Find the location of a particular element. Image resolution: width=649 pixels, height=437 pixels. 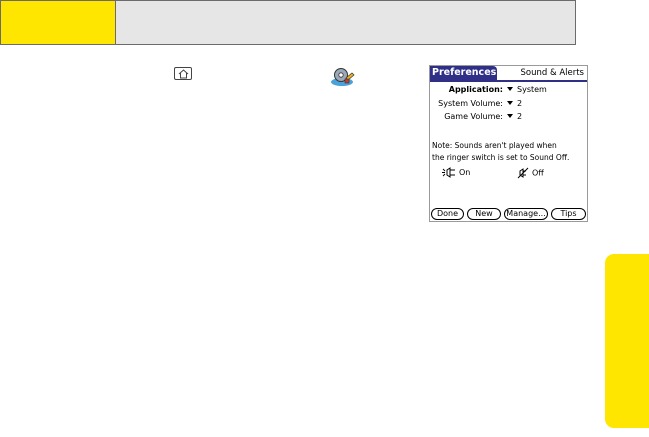

speaker-off-icon is located at coordinates (523, 173).